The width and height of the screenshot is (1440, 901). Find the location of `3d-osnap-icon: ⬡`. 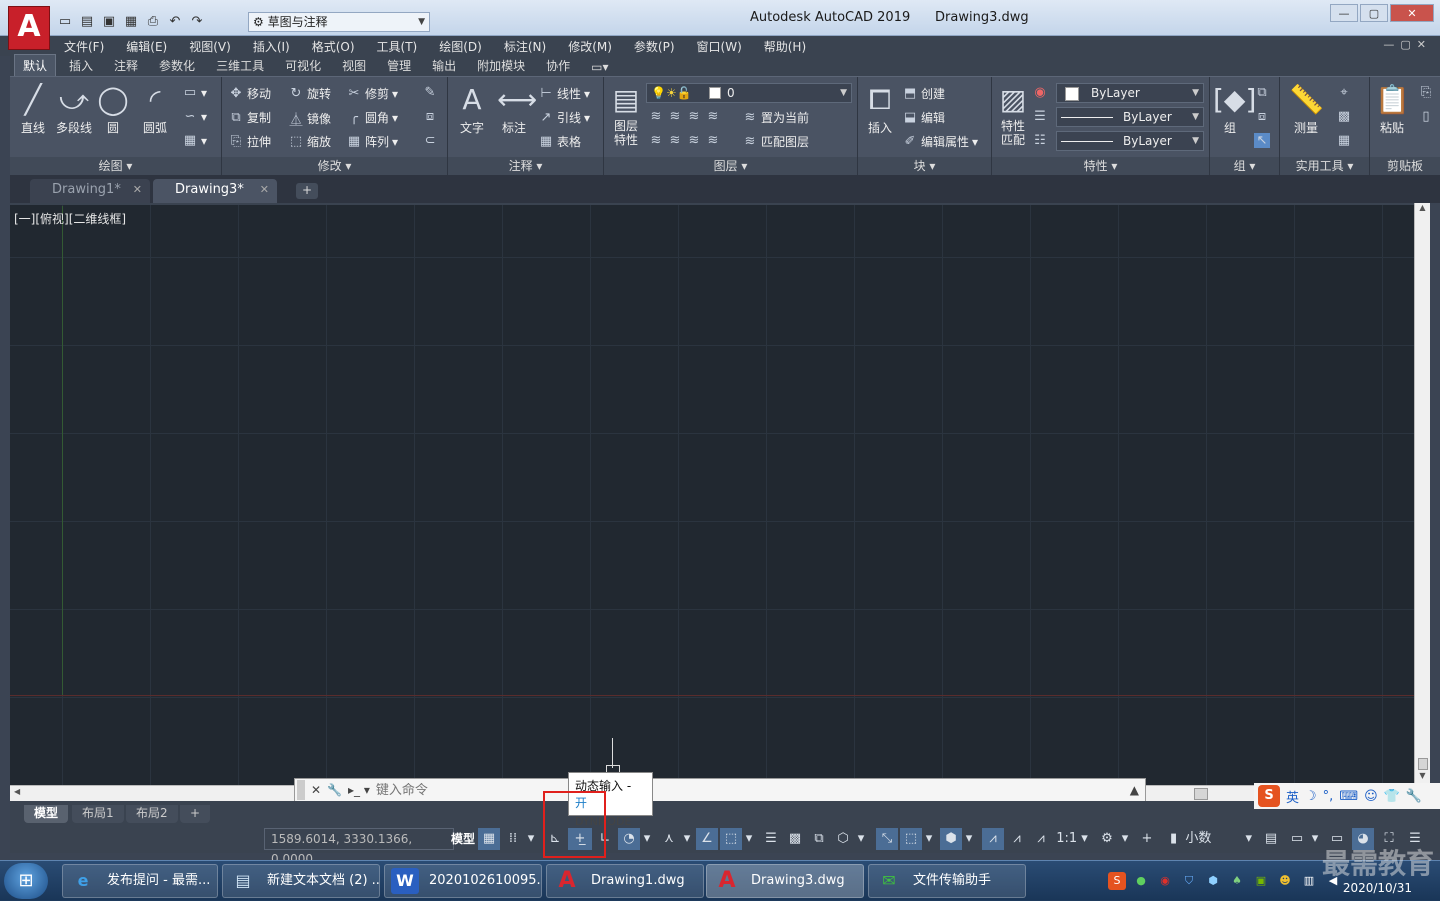

3d-osnap-icon: ⬡ is located at coordinates (843, 839).